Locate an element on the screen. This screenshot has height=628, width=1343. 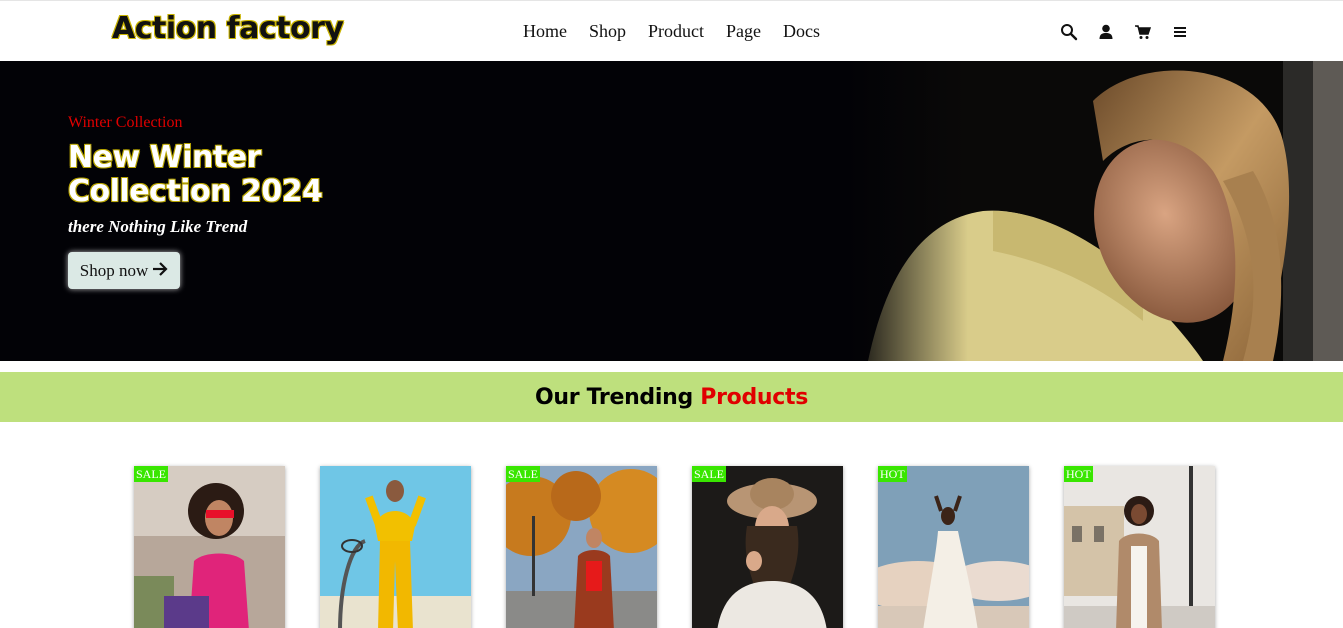
trending-title-accent: Products is located at coordinates (754, 397).